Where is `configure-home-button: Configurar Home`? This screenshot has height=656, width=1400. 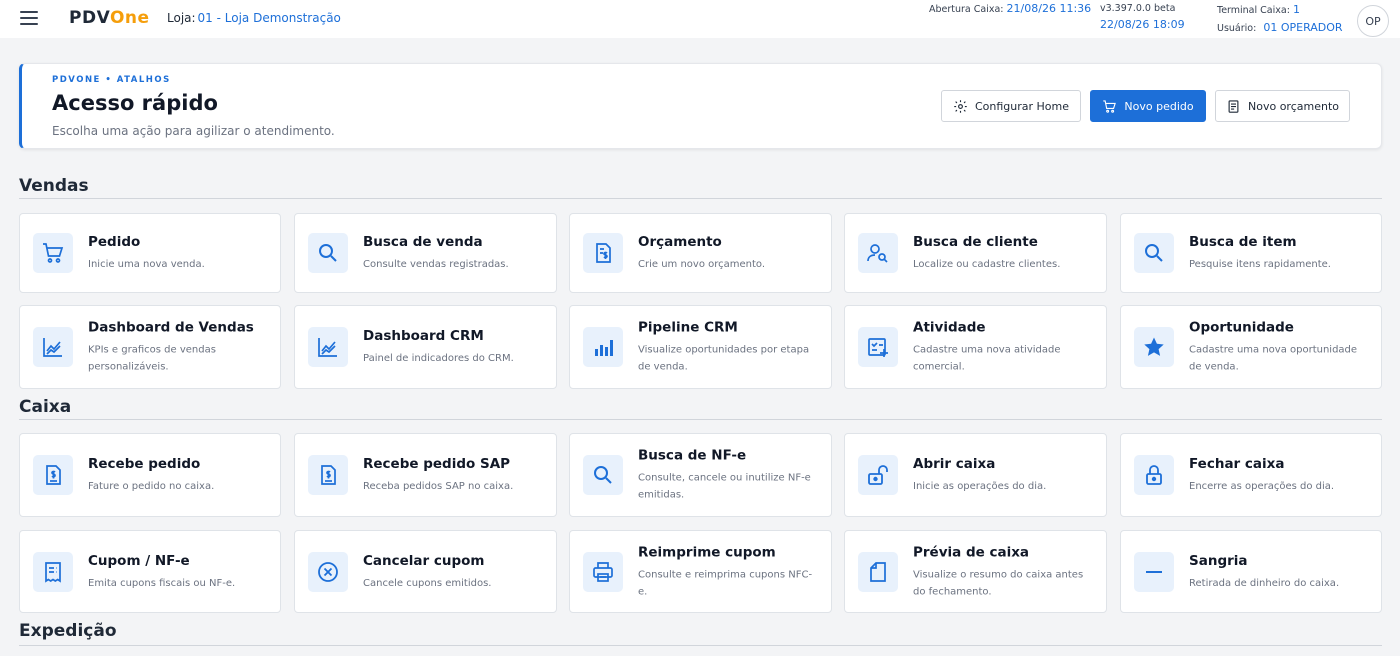
configure-home-button: Configurar Home is located at coordinates (1011, 106).